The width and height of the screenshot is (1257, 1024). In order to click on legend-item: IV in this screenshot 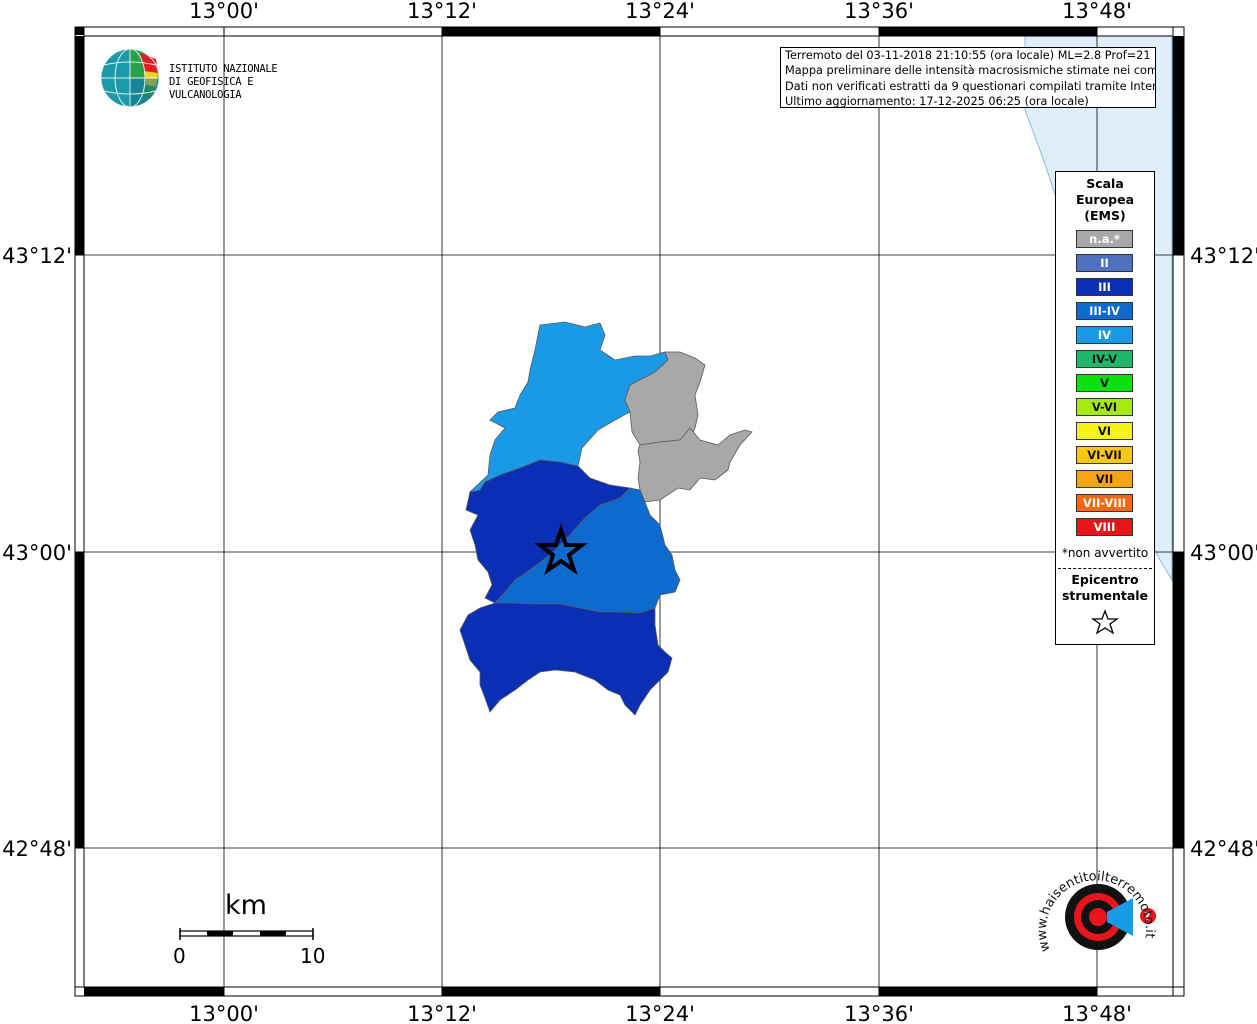, I will do `click(1104, 335)`.